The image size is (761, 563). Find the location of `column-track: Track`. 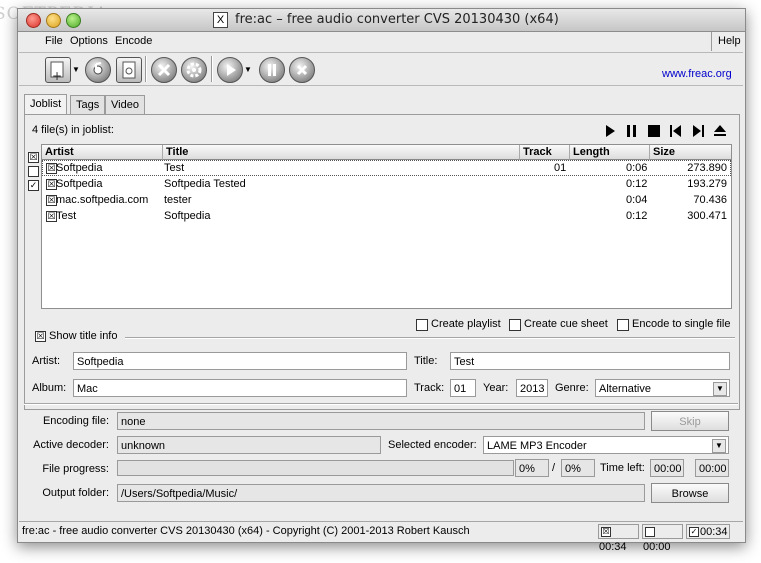

column-track: Track is located at coordinates (545, 152).